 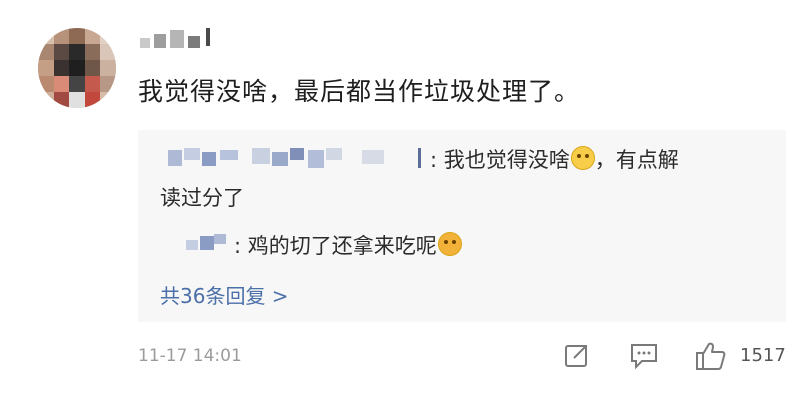 I want to click on like-icon, so click(x=711, y=358).